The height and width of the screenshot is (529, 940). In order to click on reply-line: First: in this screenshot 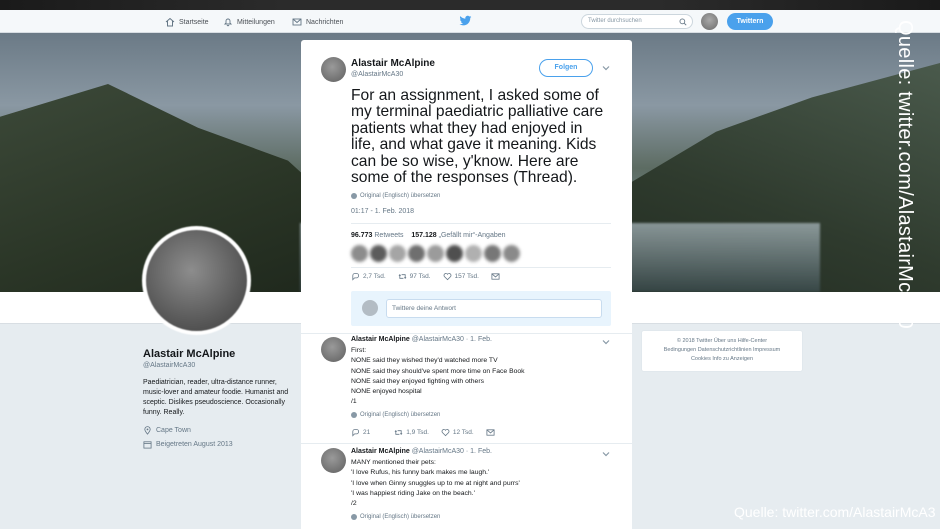, I will do `click(359, 350)`.